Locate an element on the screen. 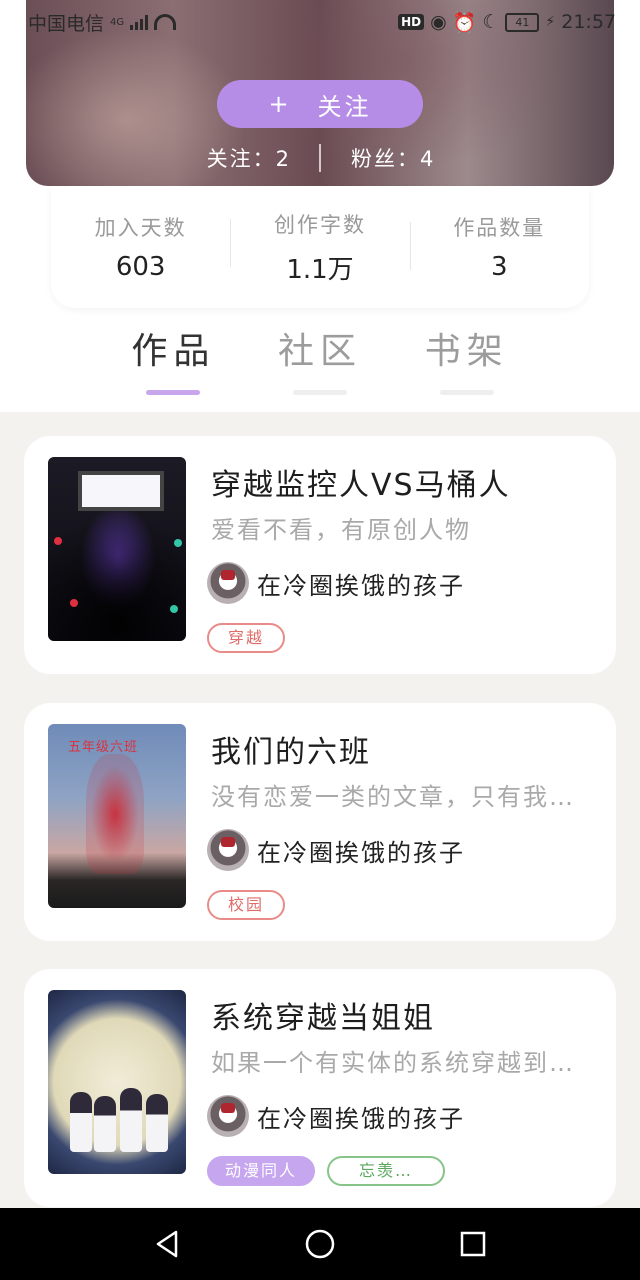  book-title: 穿越监控人VS马桶人 is located at coordinates (361, 482).